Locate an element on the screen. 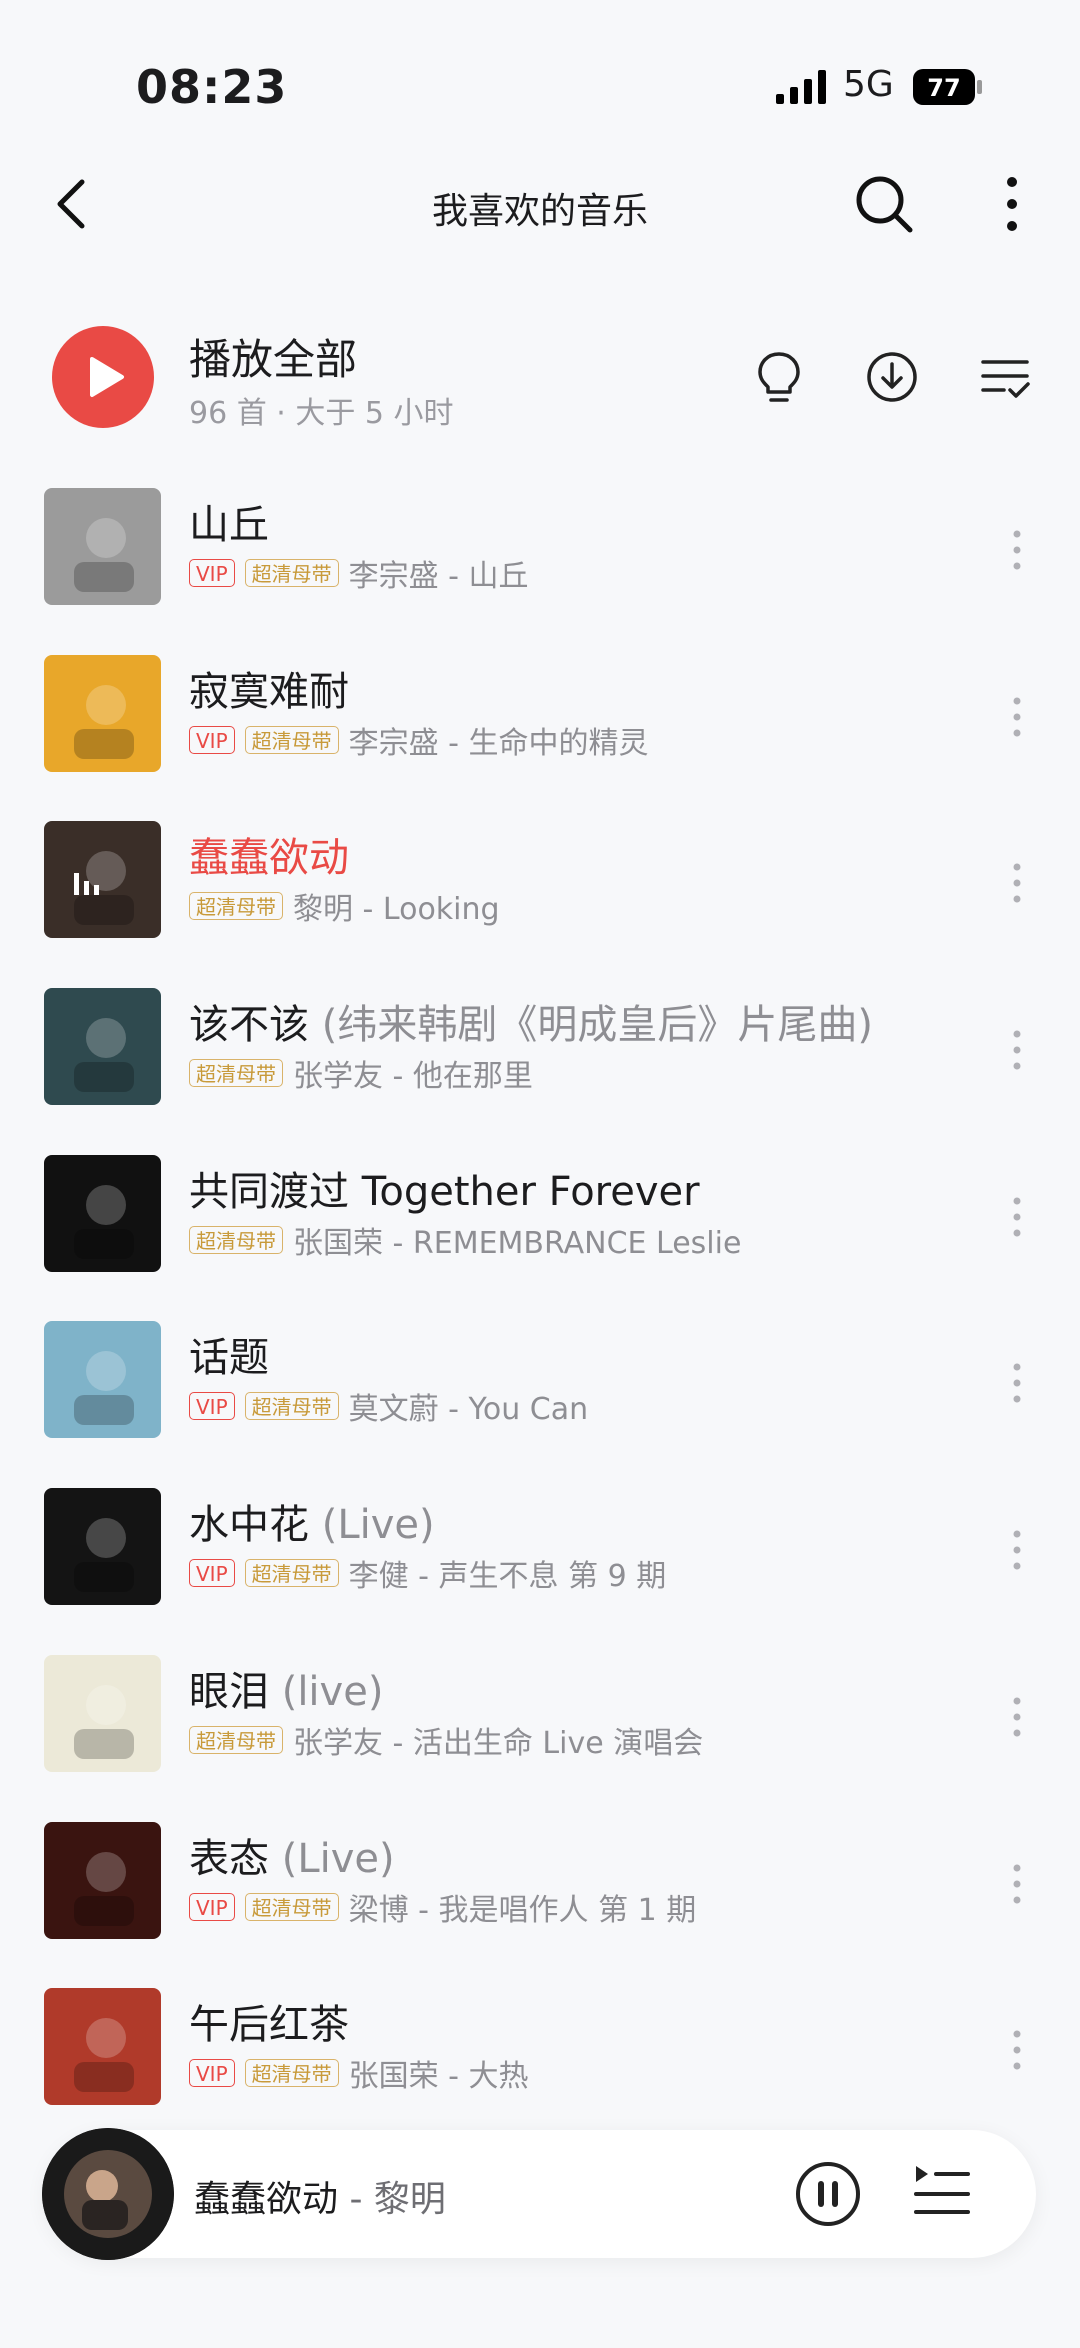 This screenshot has width=1080, height=2348. song-name: 该不该 is located at coordinates (249, 1025).